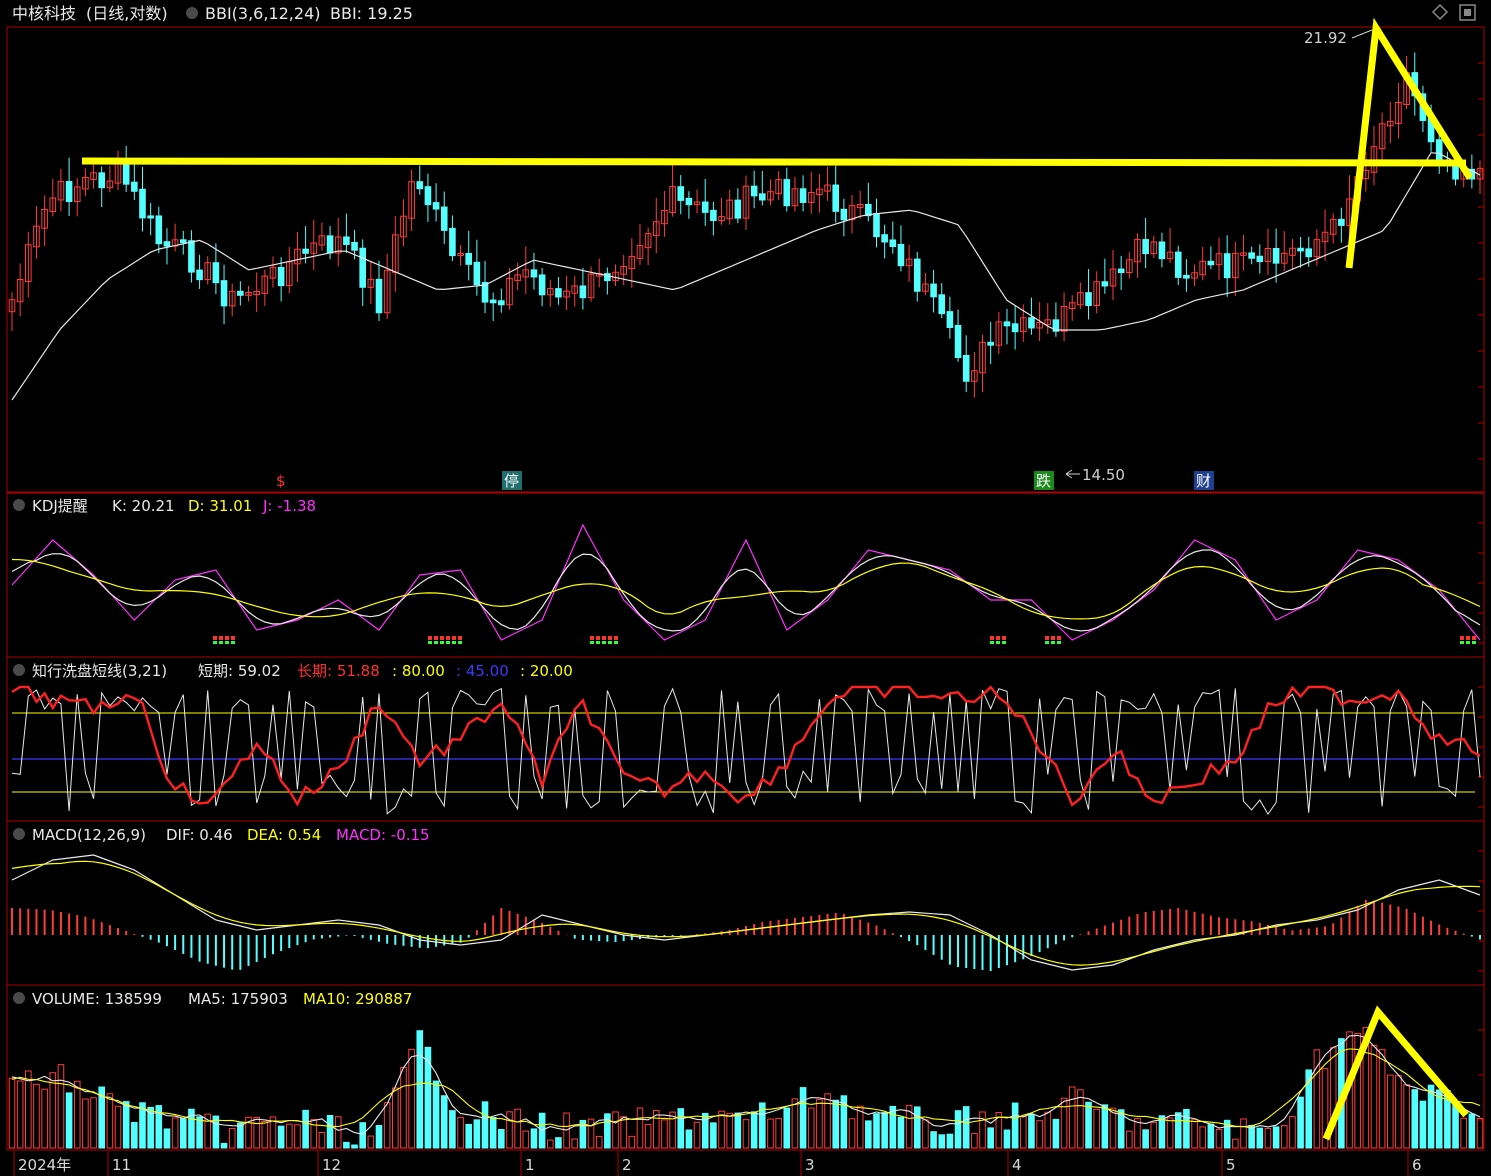 This screenshot has height=1176, width=1491. Describe the element at coordinates (1325, 38) in the screenshot. I see `high-price-label: 21.92` at that location.